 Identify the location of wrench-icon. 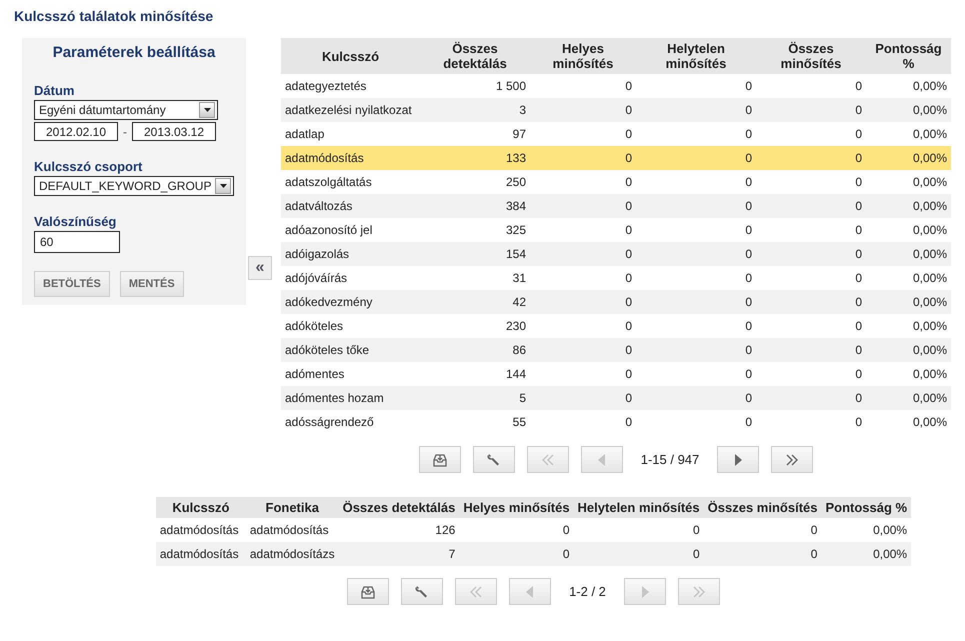
(494, 460).